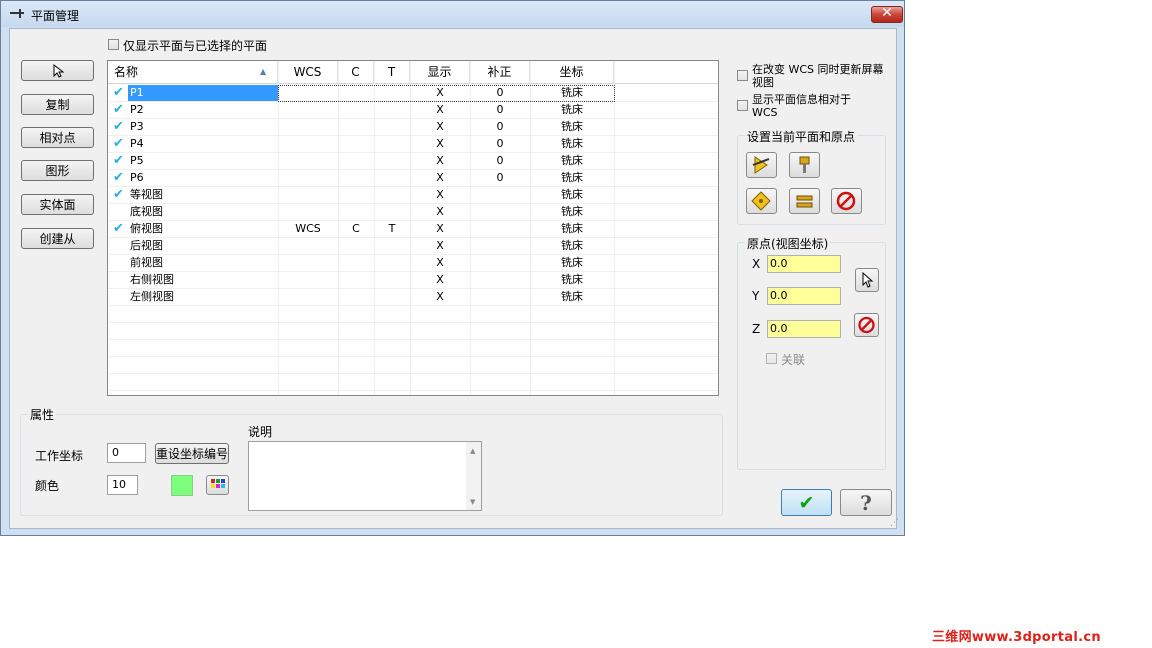  I want to click on table-row: ✔ 等视图 X 铣床, so click(413, 195).